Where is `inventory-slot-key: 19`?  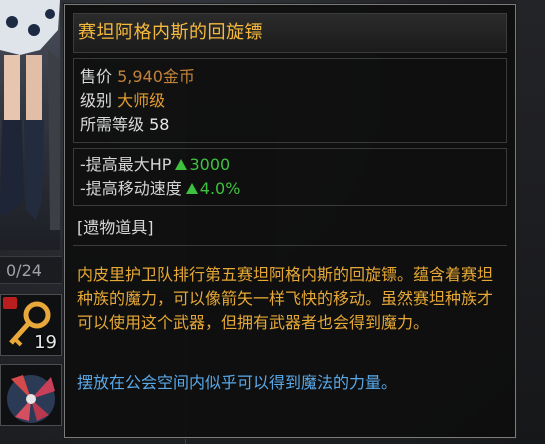 inventory-slot-key: 19 is located at coordinates (31, 325).